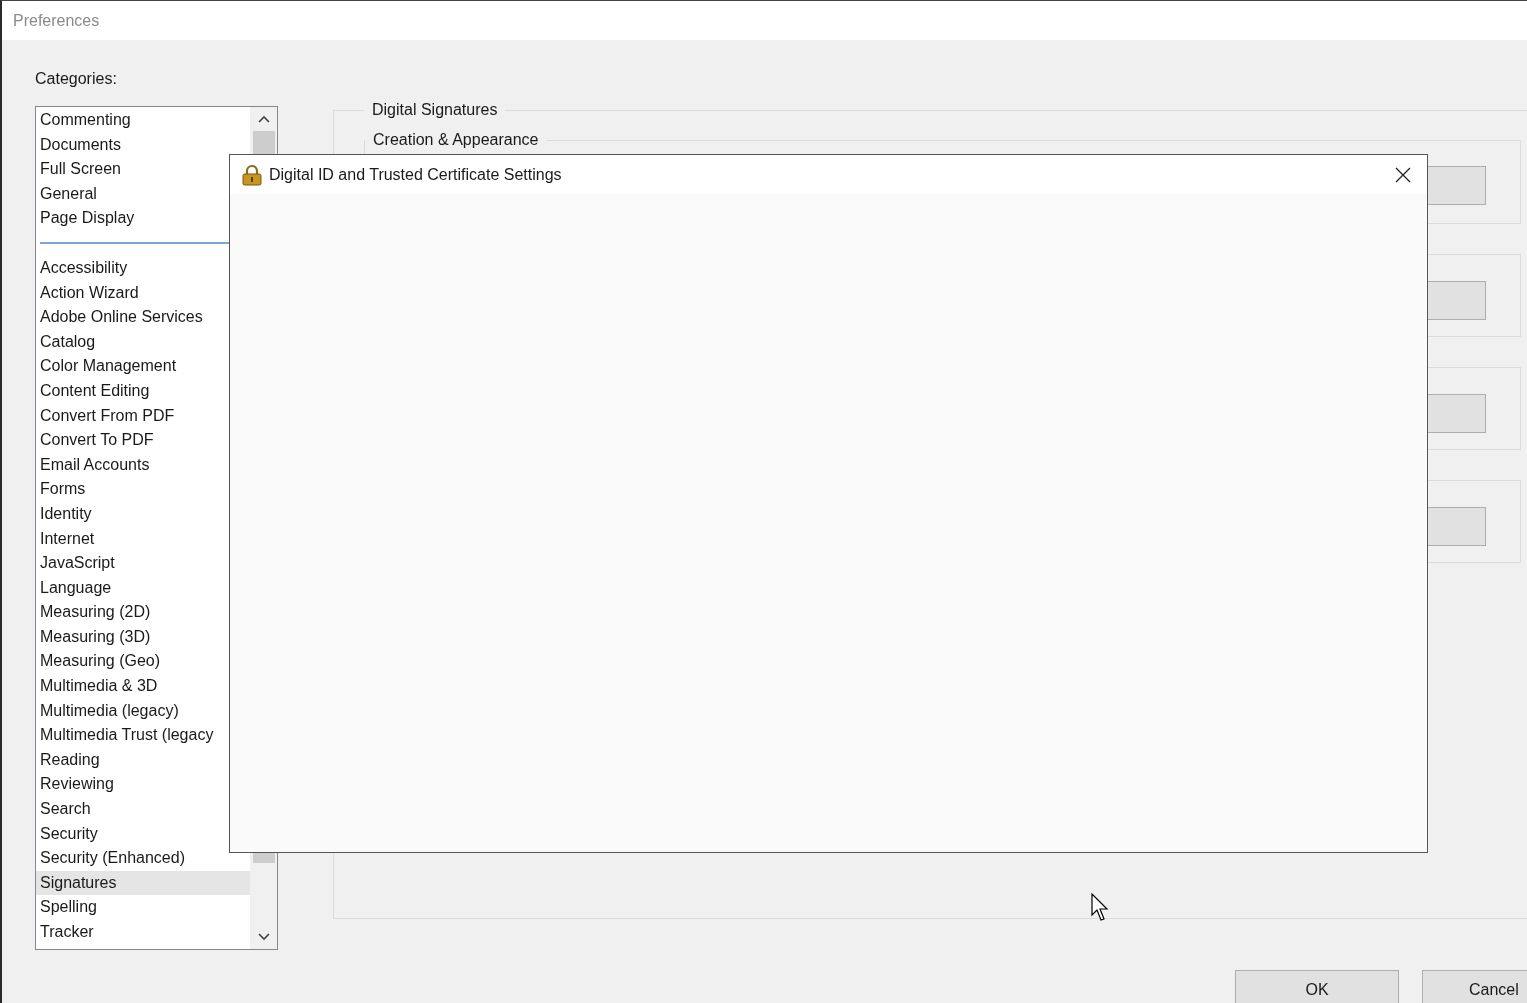  What do you see at coordinates (435, 110) in the screenshot?
I see `group-title: Digital Signatures` at bounding box center [435, 110].